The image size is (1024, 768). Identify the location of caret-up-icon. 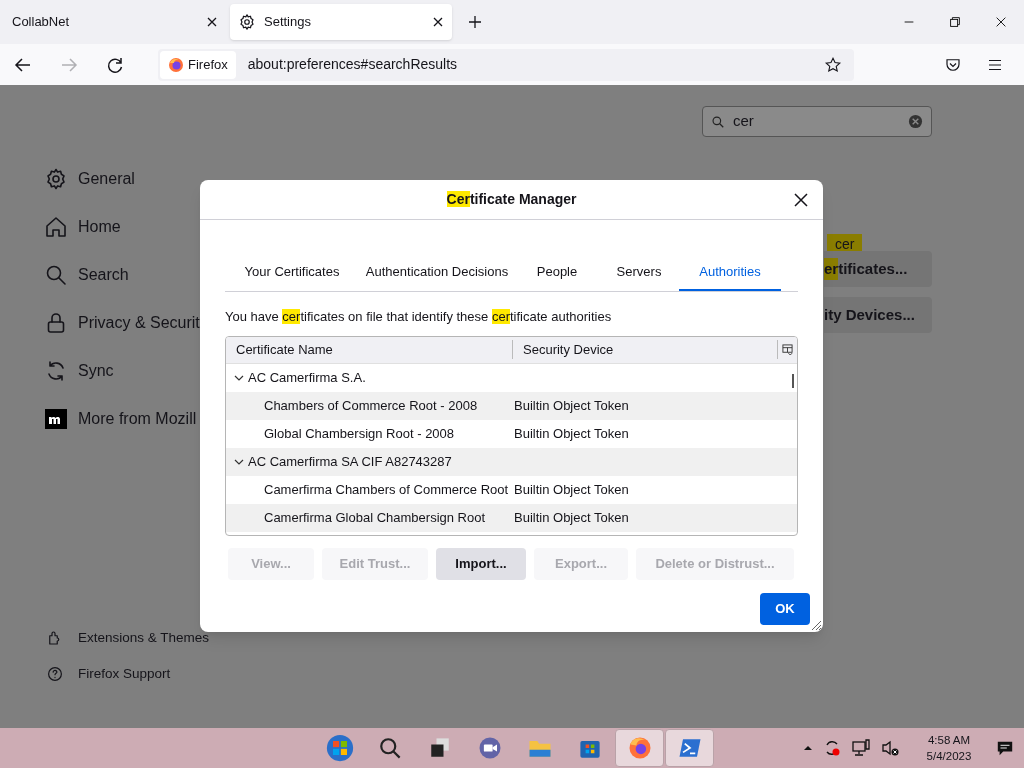
(808, 748).